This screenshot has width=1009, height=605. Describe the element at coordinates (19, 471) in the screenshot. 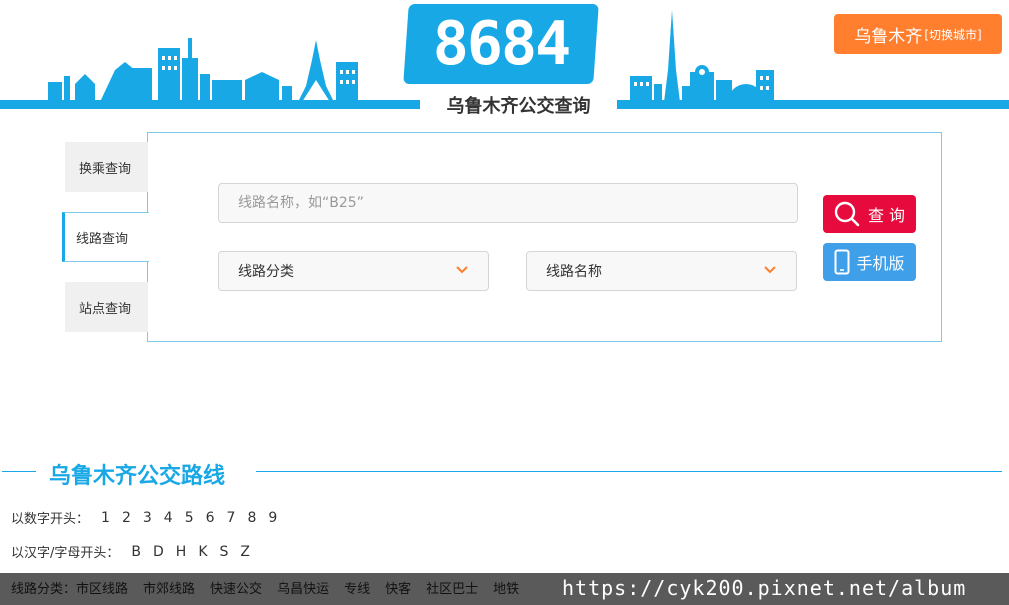

I see `section-rule-left` at that location.